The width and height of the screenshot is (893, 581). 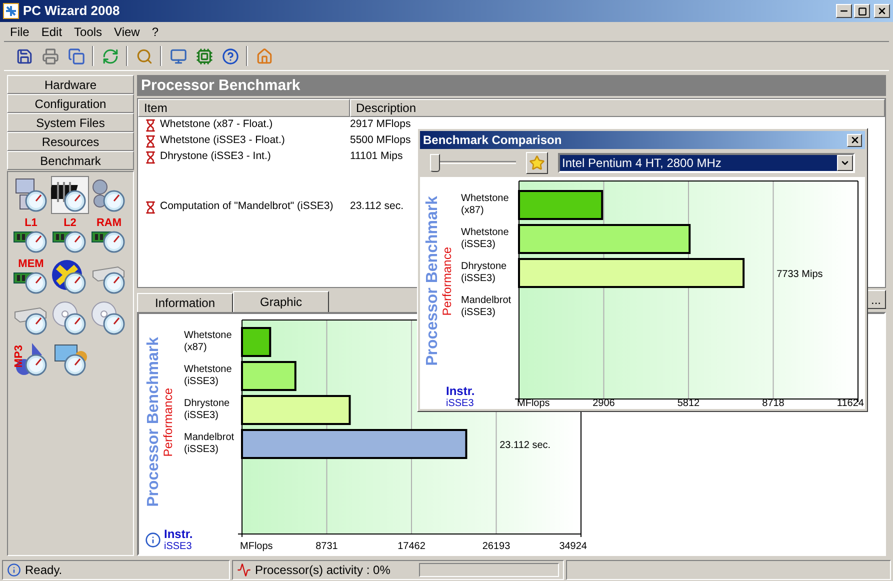 What do you see at coordinates (244, 108) in the screenshot?
I see `column-header: Item` at bounding box center [244, 108].